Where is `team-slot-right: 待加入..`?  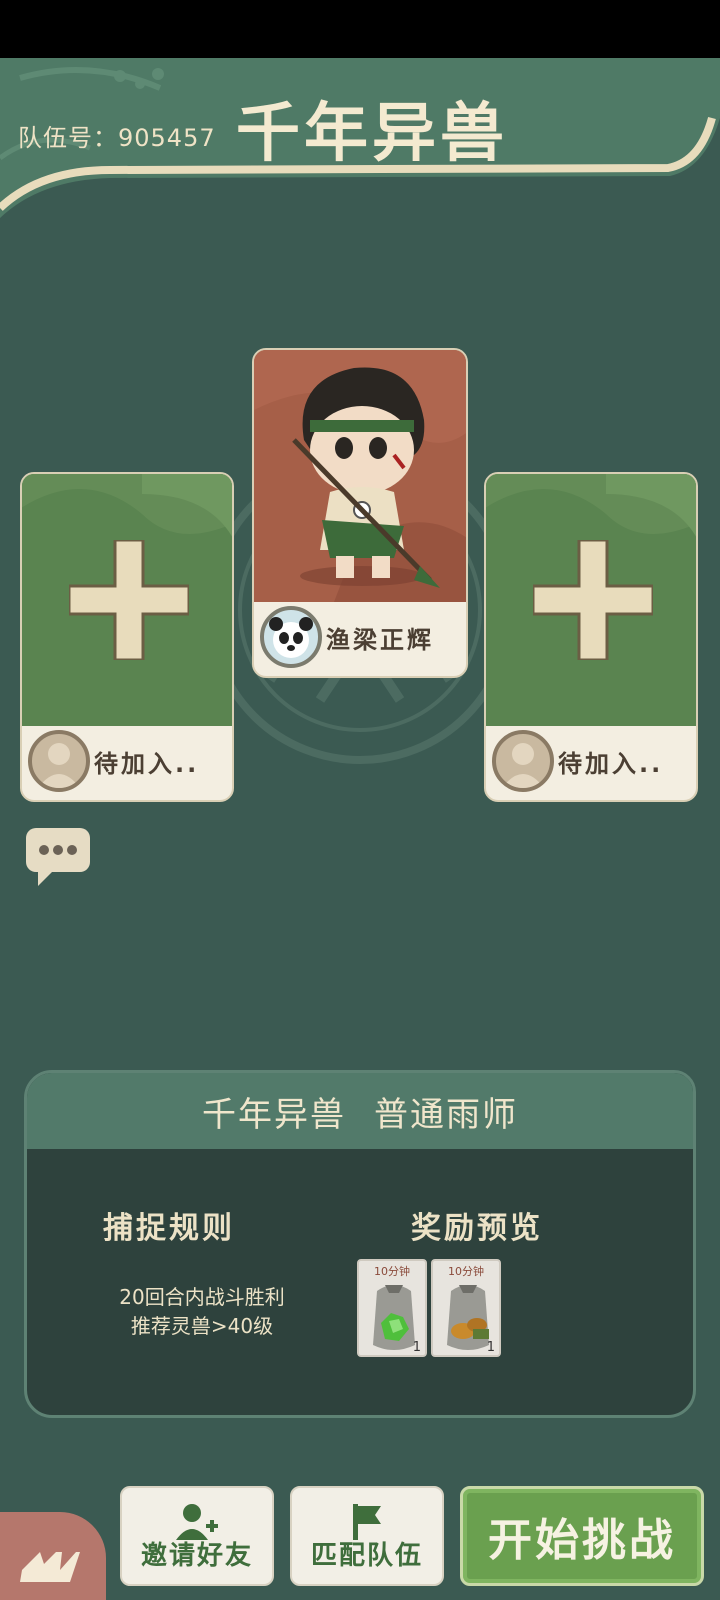 team-slot-right: 待加入.. is located at coordinates (591, 637).